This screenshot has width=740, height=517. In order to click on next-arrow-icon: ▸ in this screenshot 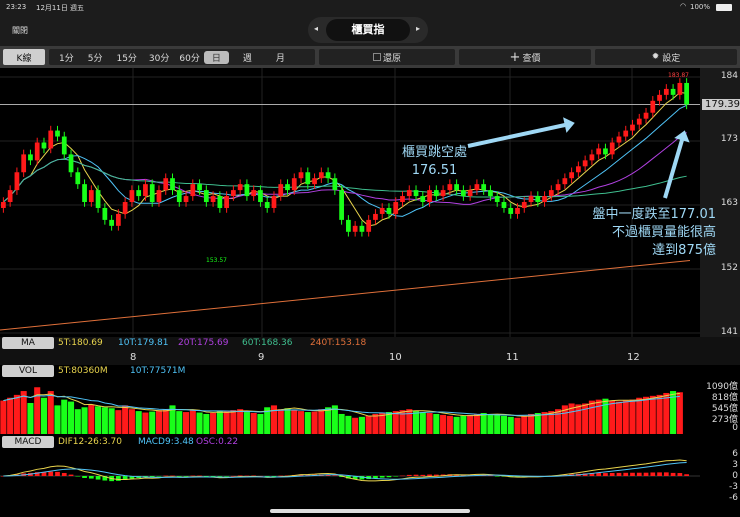, I will do `click(418, 28)`.